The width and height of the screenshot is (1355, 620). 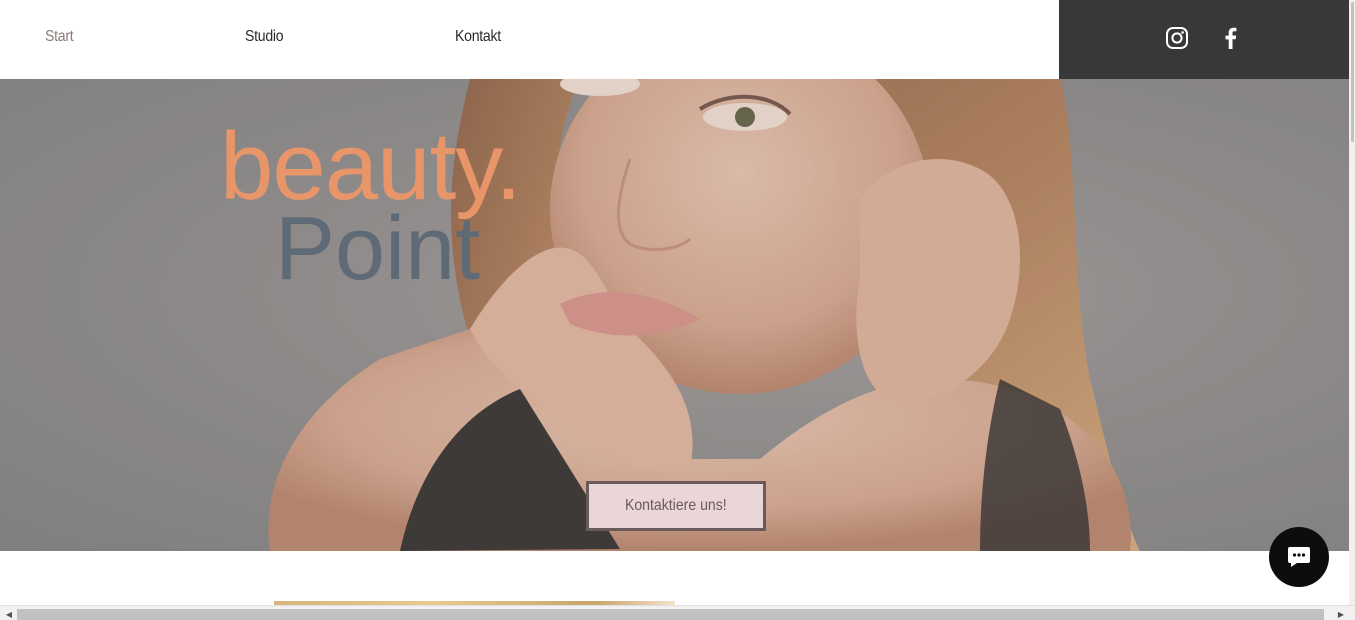 What do you see at coordinates (1231, 38) in the screenshot?
I see `facebook-icon` at bounding box center [1231, 38].